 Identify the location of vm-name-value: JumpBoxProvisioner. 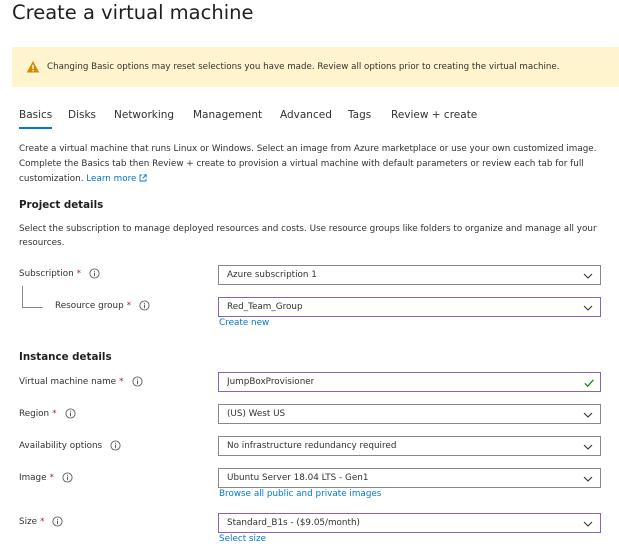
(271, 382).